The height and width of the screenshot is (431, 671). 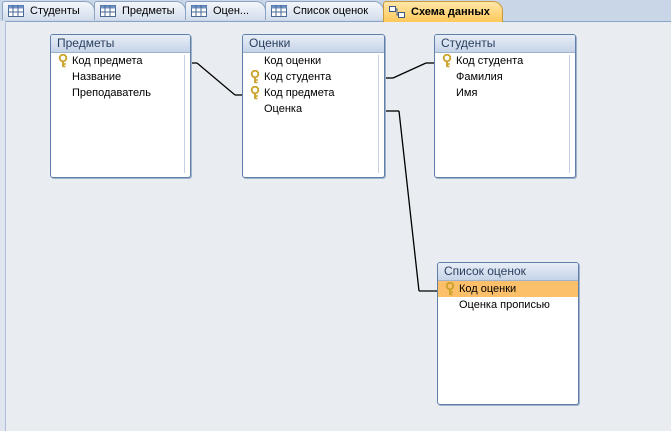 I want to click on field-row: Преподаватель, so click(x=120, y=93).